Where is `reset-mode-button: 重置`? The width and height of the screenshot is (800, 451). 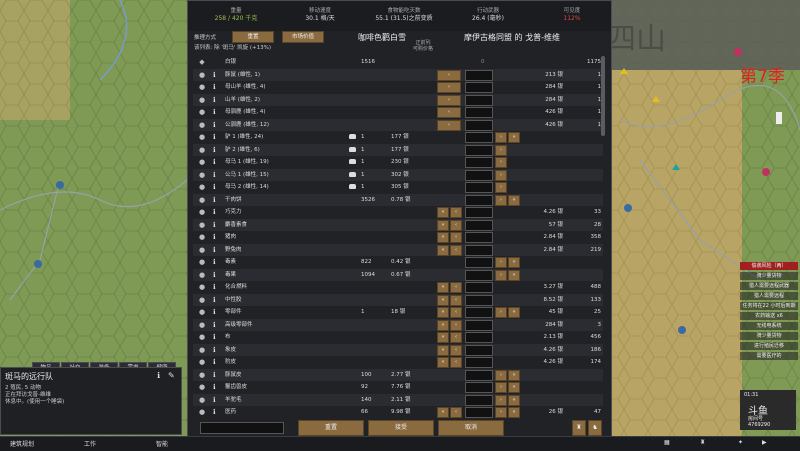 reset-mode-button: 重置 is located at coordinates (253, 37).